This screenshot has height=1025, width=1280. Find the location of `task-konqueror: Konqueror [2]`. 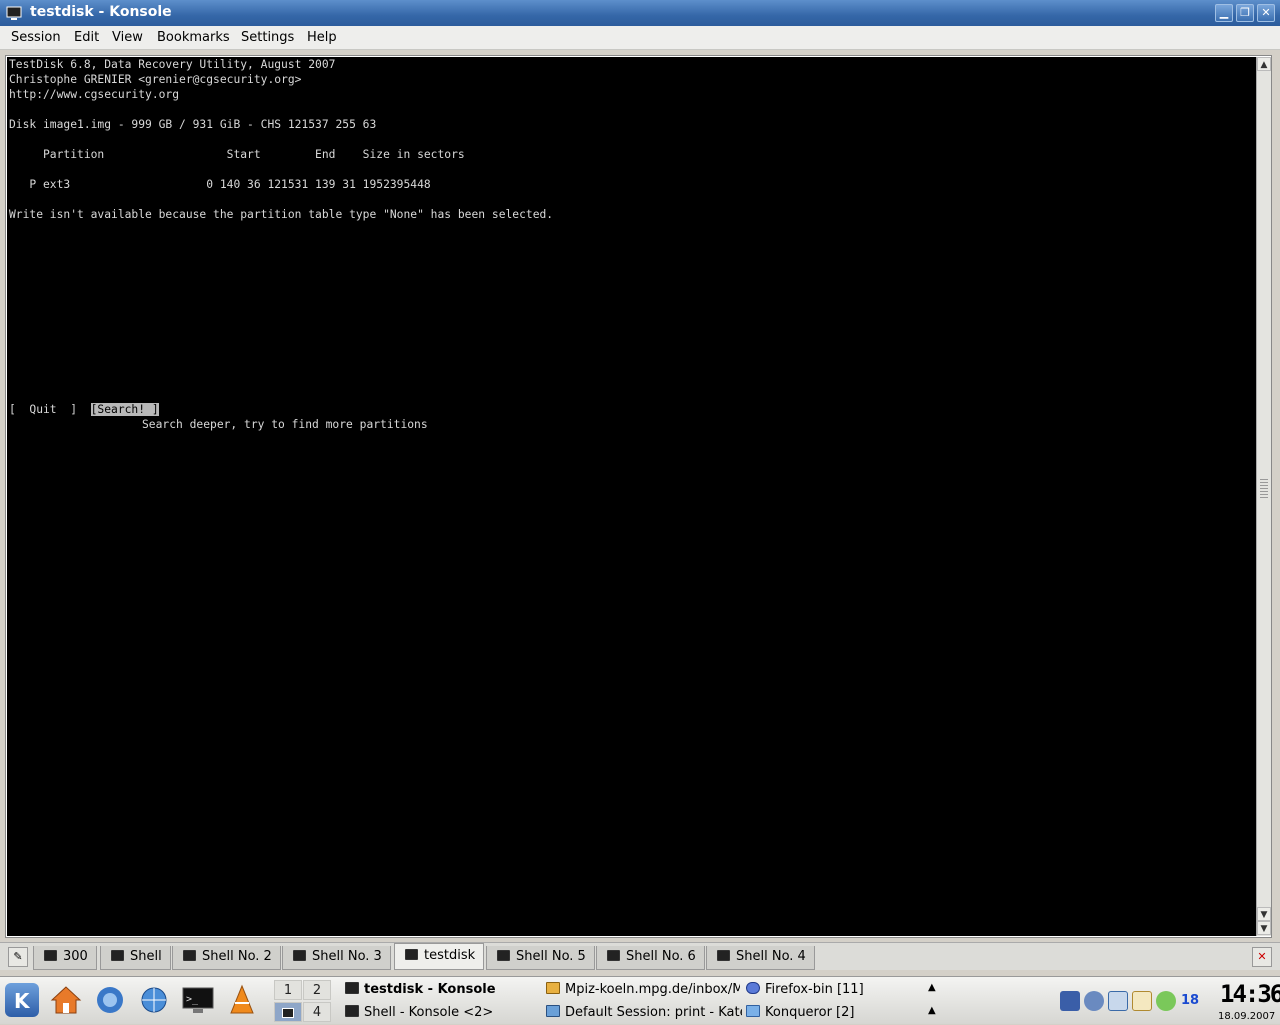

task-konqueror: Konqueror [2] is located at coordinates (836, 1012).